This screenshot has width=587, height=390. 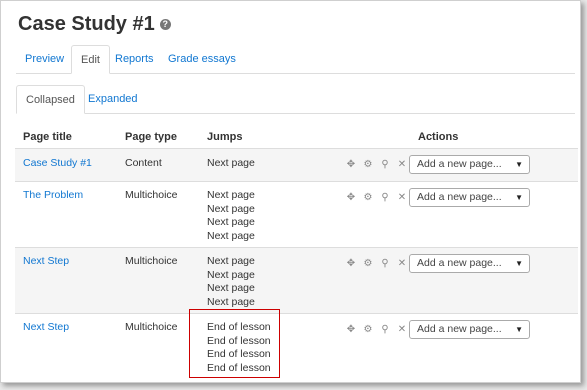 I want to click on tab-collapsed: Collapsed, so click(x=50, y=99).